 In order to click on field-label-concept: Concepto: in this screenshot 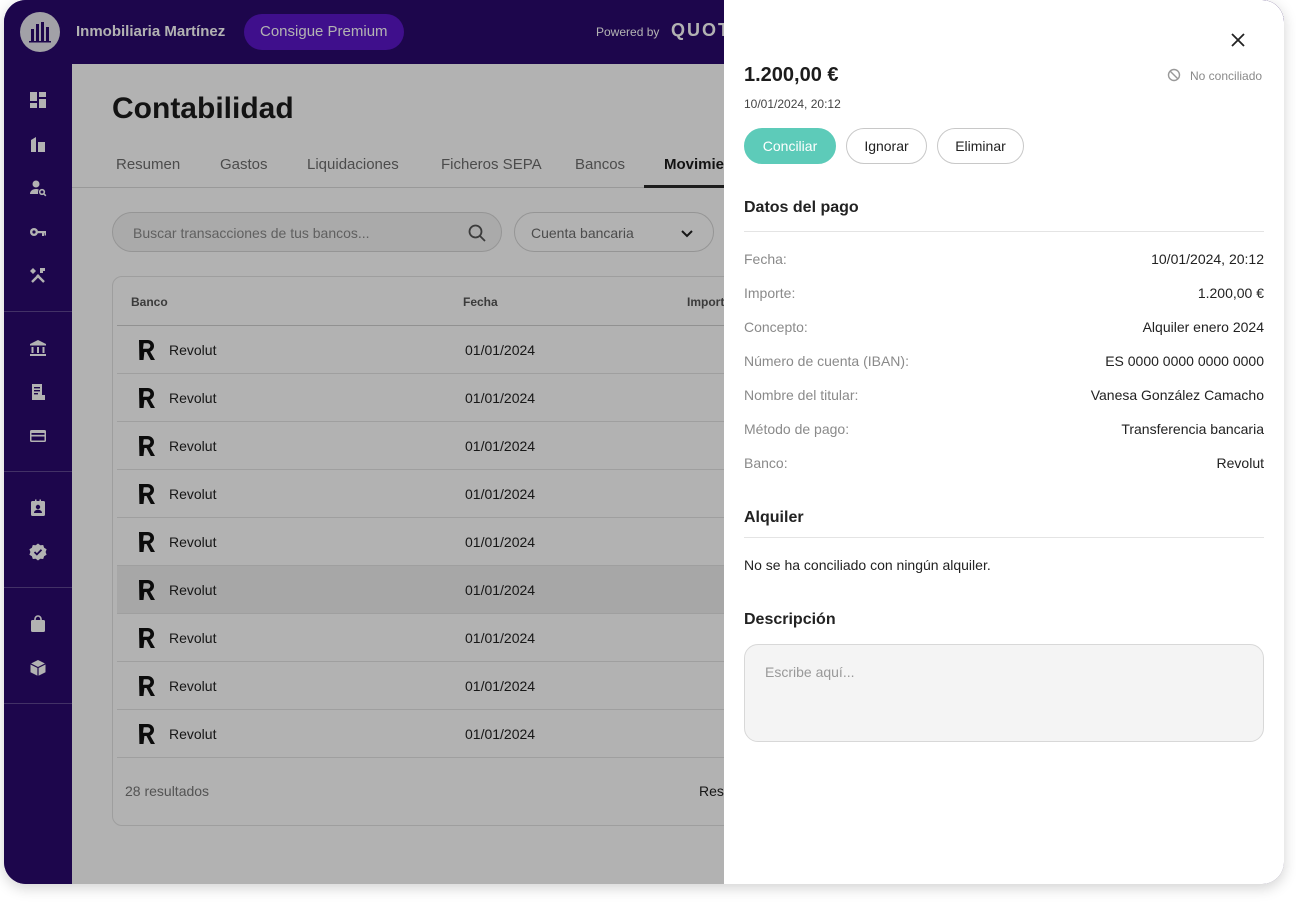, I will do `click(776, 327)`.